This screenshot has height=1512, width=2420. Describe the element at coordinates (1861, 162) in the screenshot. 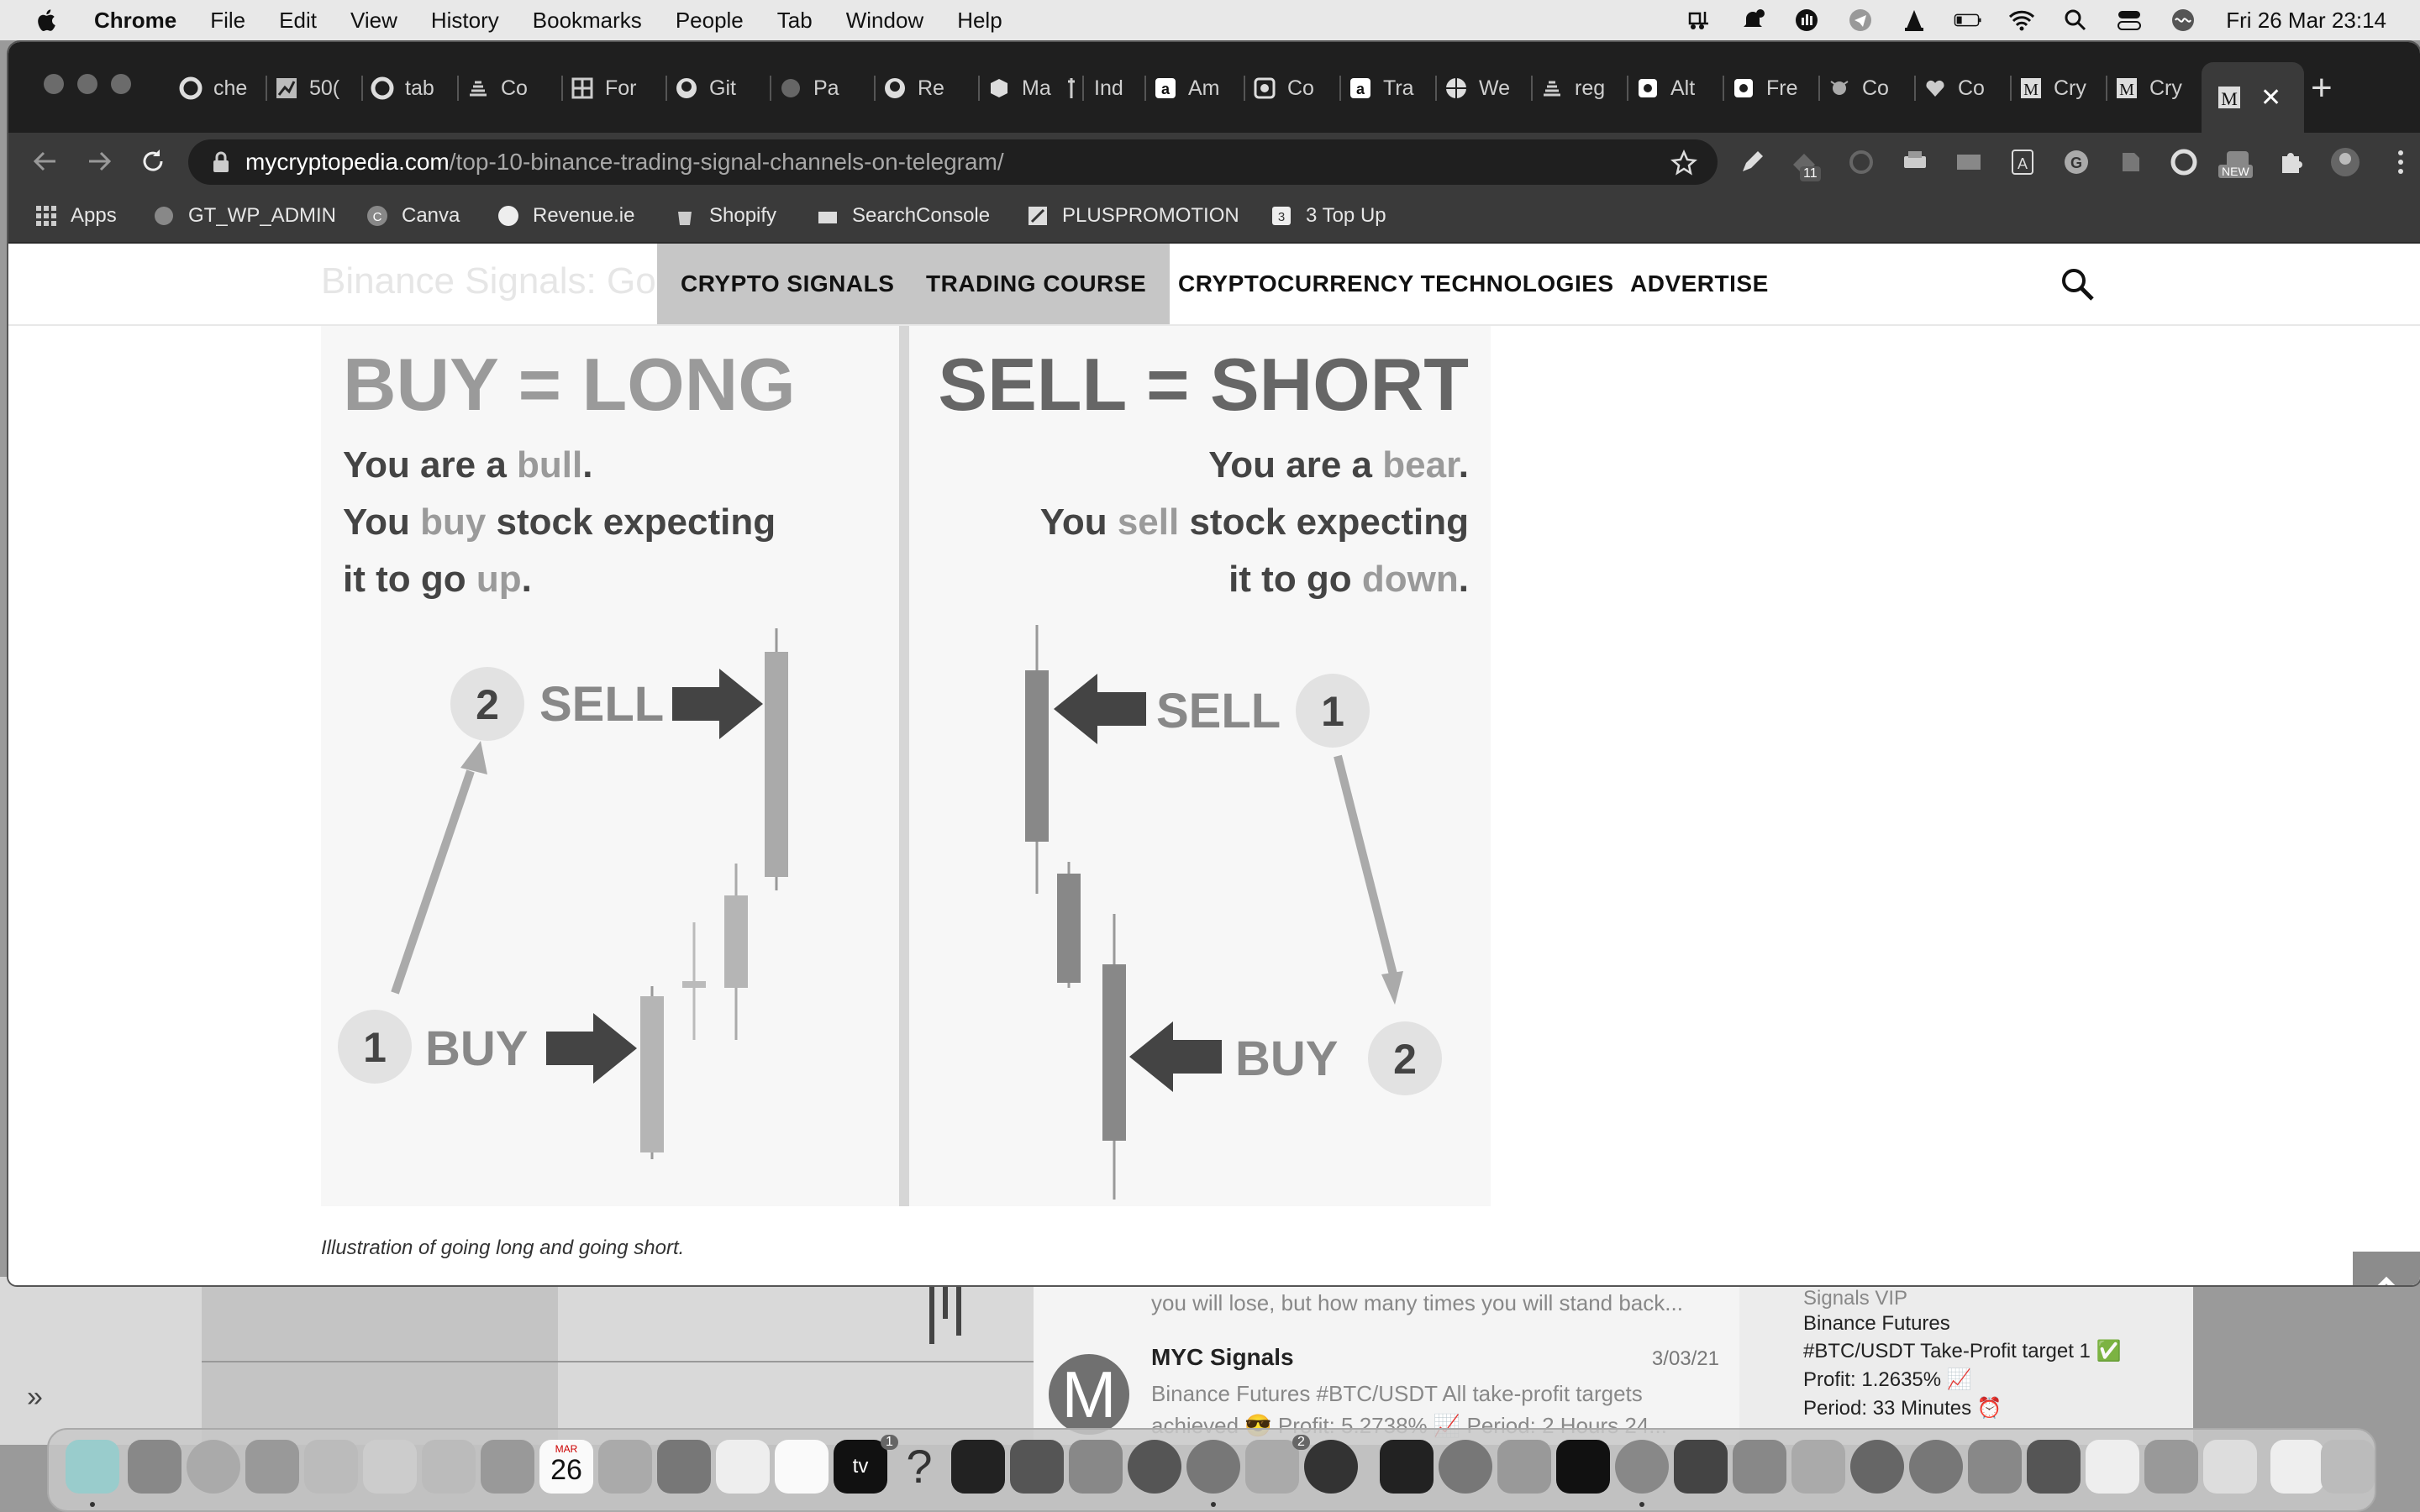

I see `recycle-extension-icon` at that location.